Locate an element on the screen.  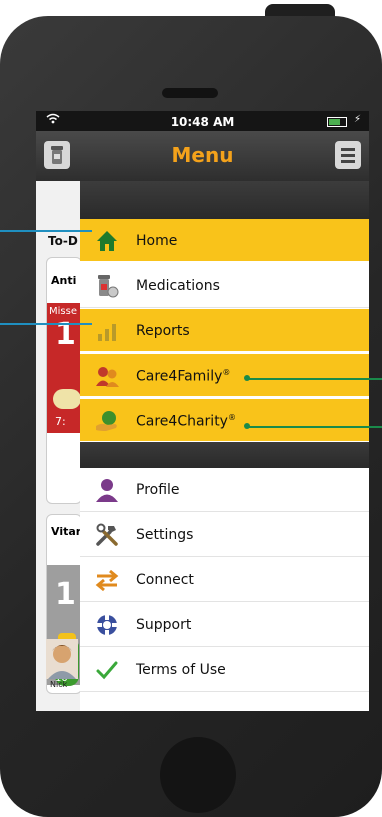
menu-item-label: Care4Family® is located at coordinates (183, 376).